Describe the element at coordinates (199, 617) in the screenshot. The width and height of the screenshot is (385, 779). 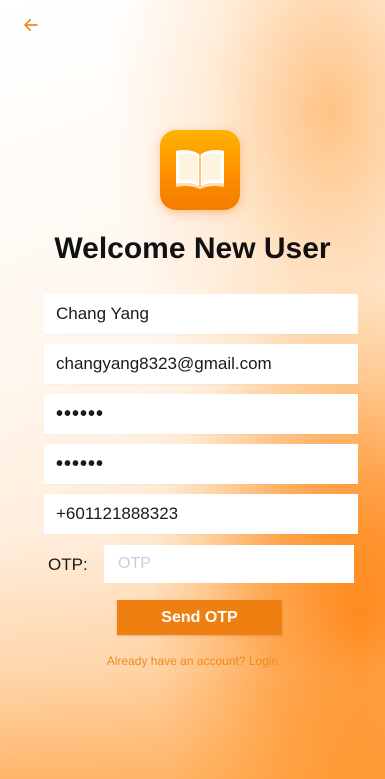
I see `send-otp-button: Send OTP` at that location.